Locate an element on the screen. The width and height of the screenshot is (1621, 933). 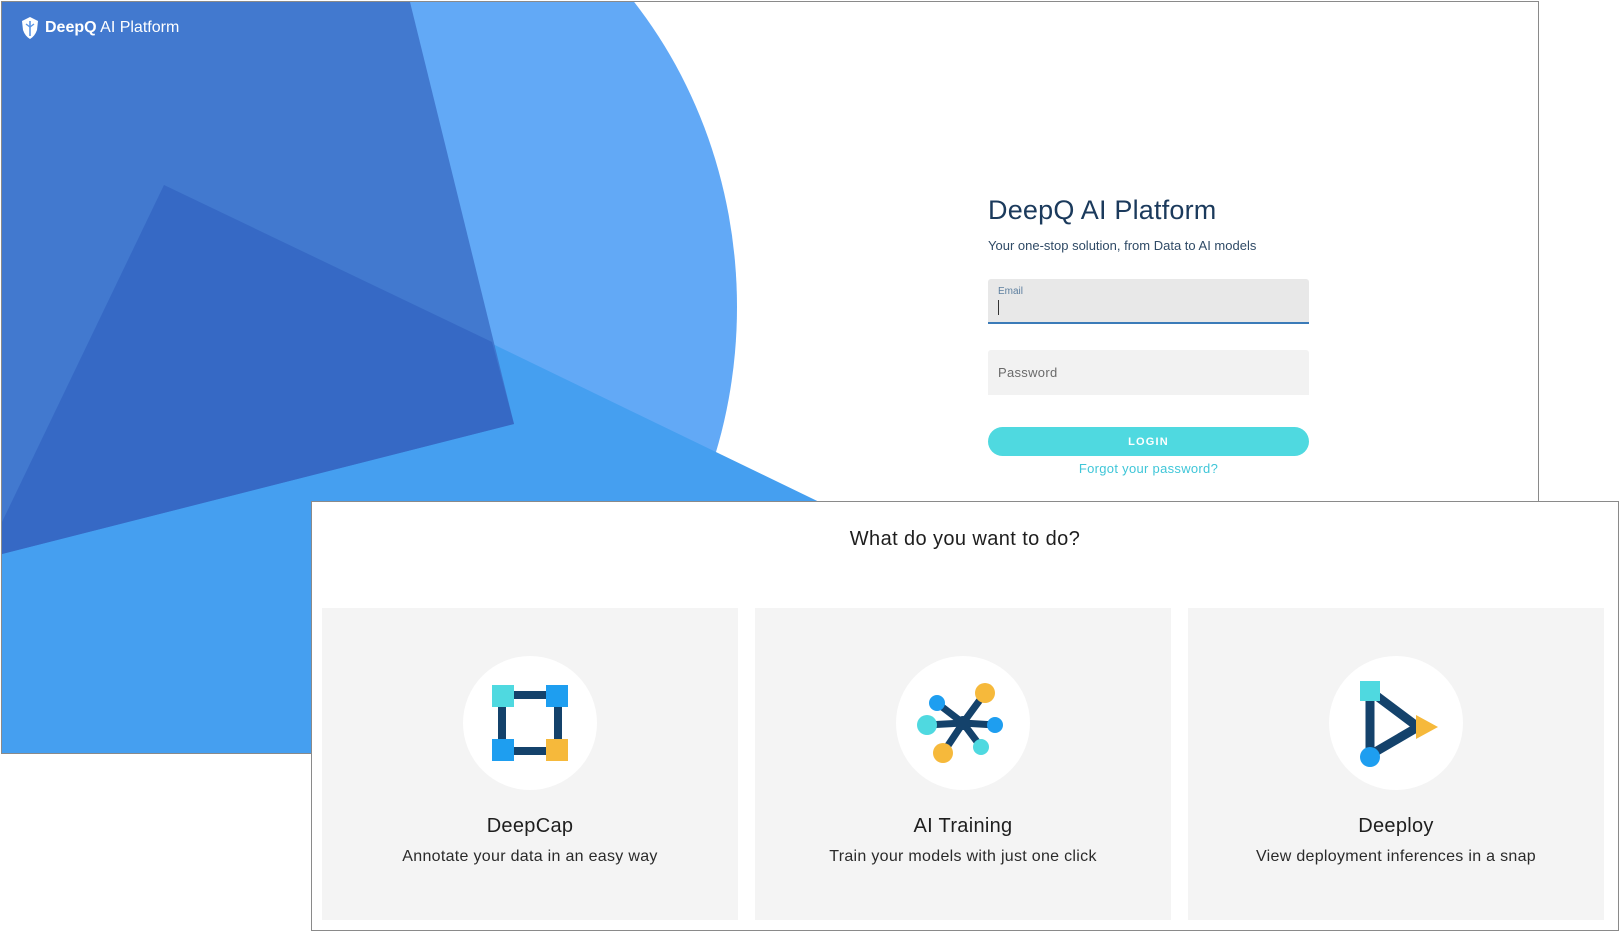
deploy-play-icon is located at coordinates (1399, 724).